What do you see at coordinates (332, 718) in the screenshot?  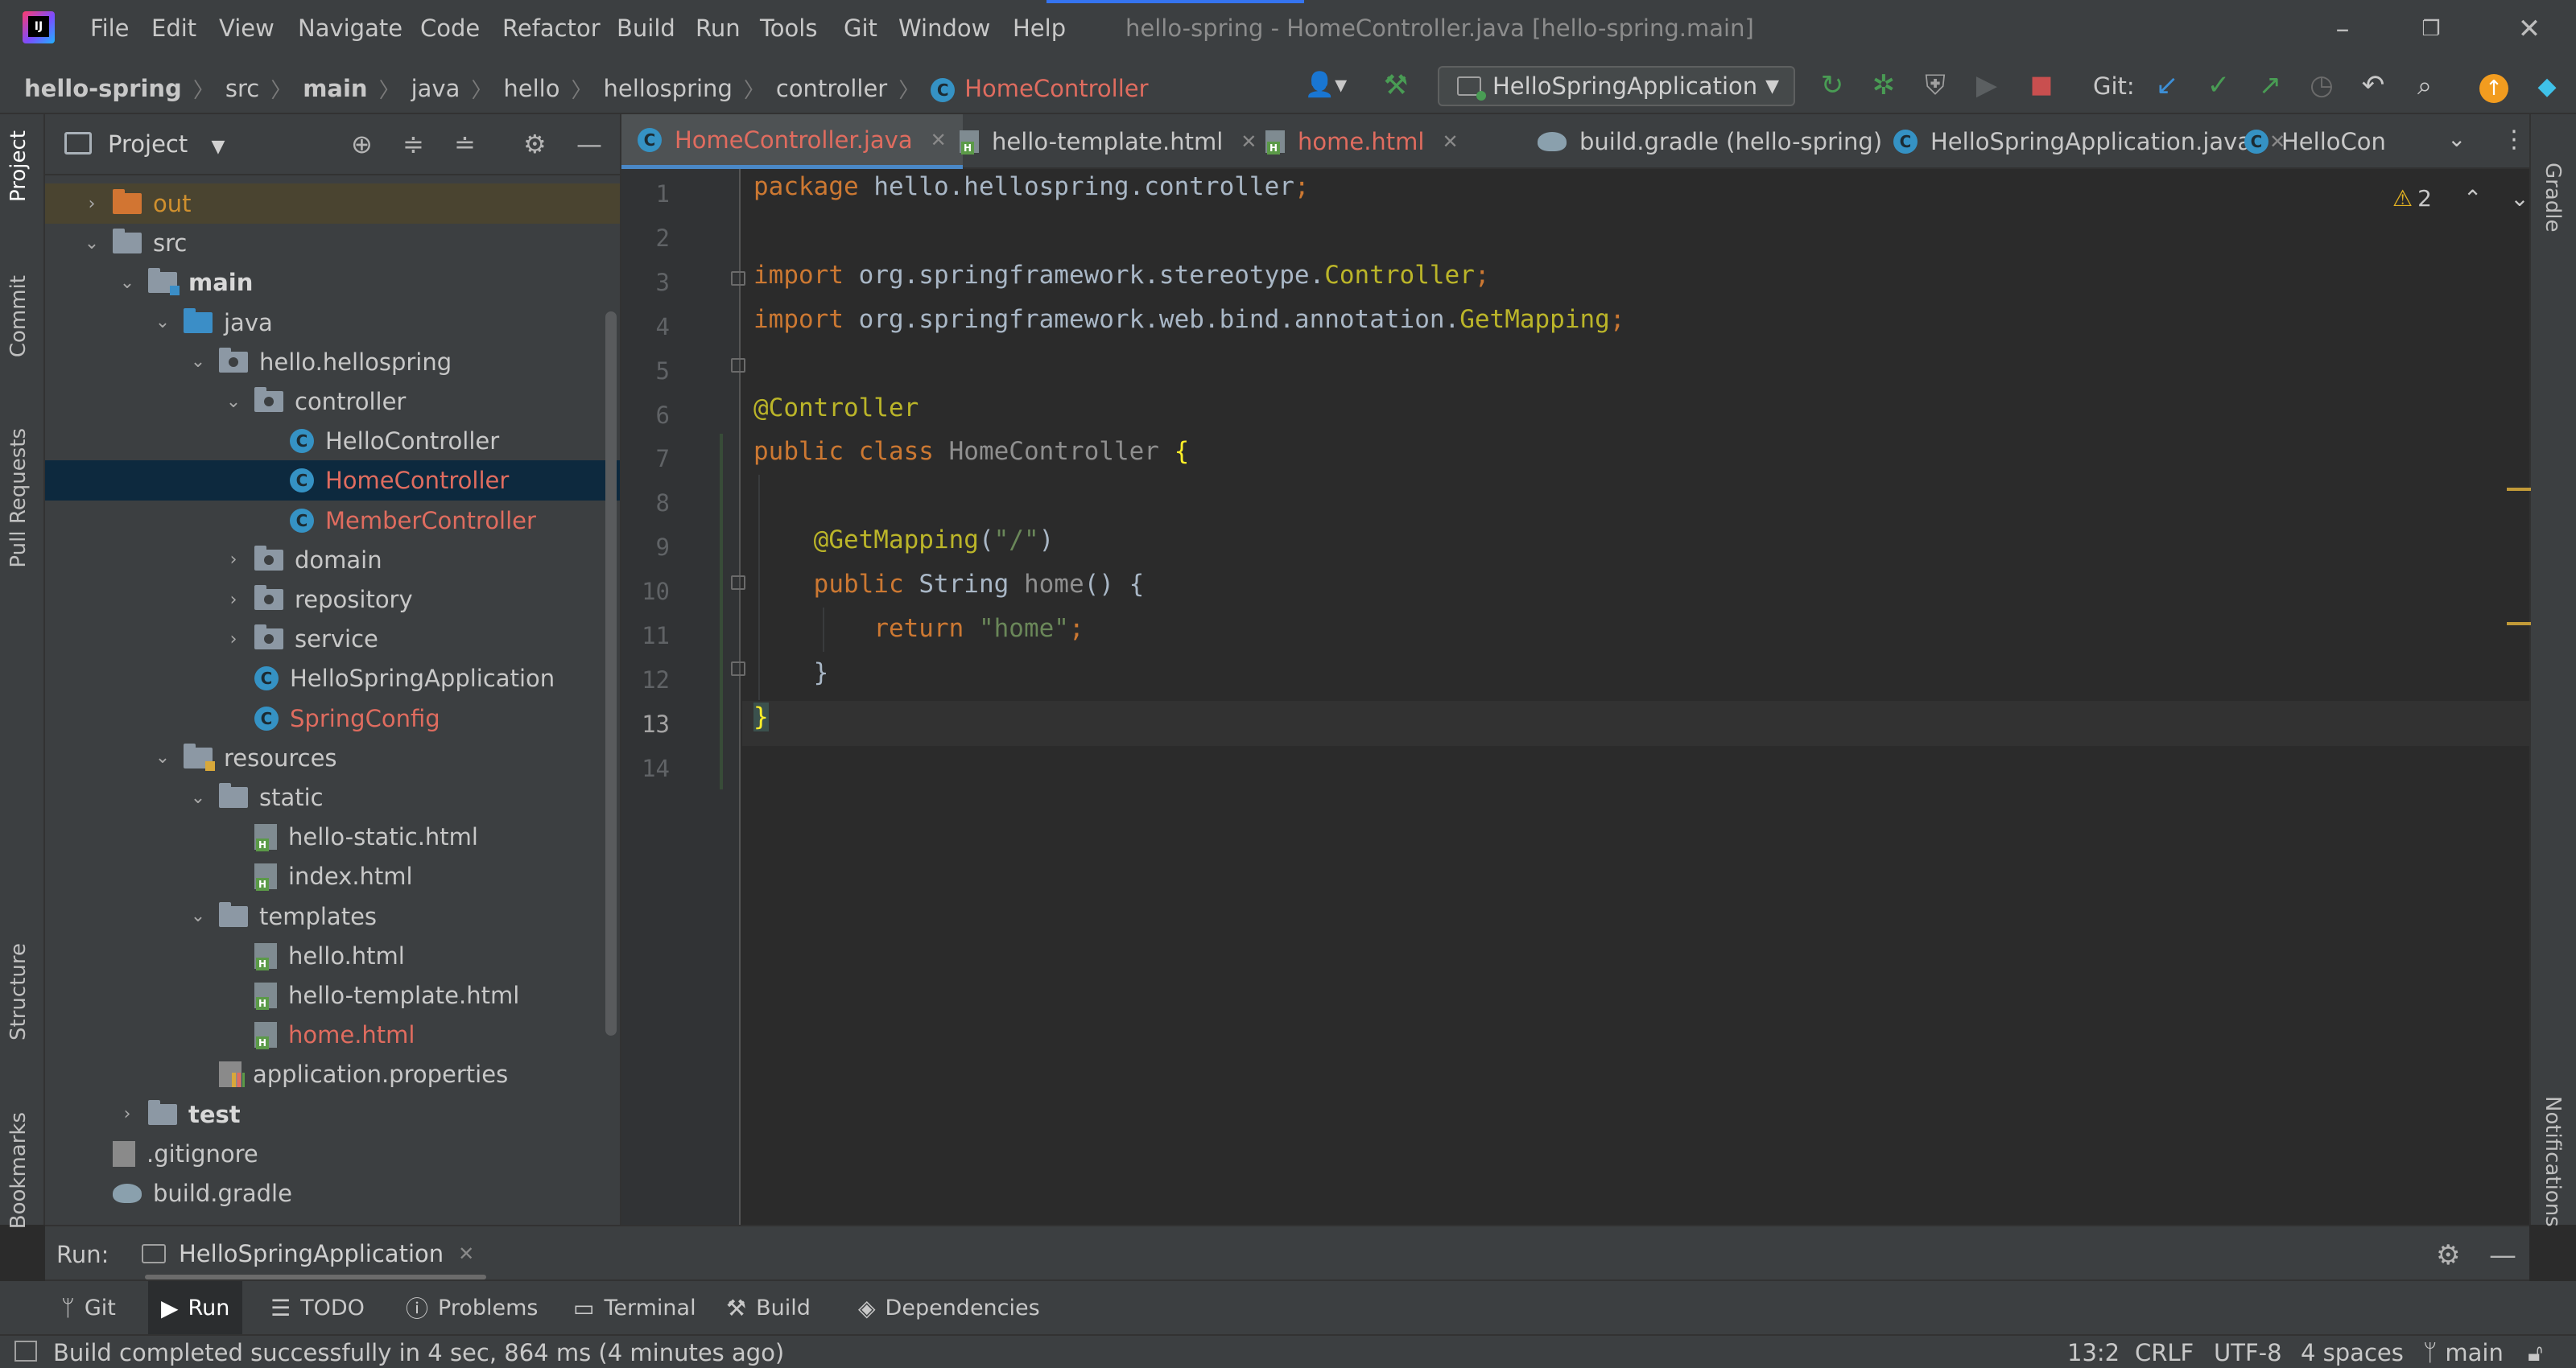 I see `tree-item: C SpringConfig` at bounding box center [332, 718].